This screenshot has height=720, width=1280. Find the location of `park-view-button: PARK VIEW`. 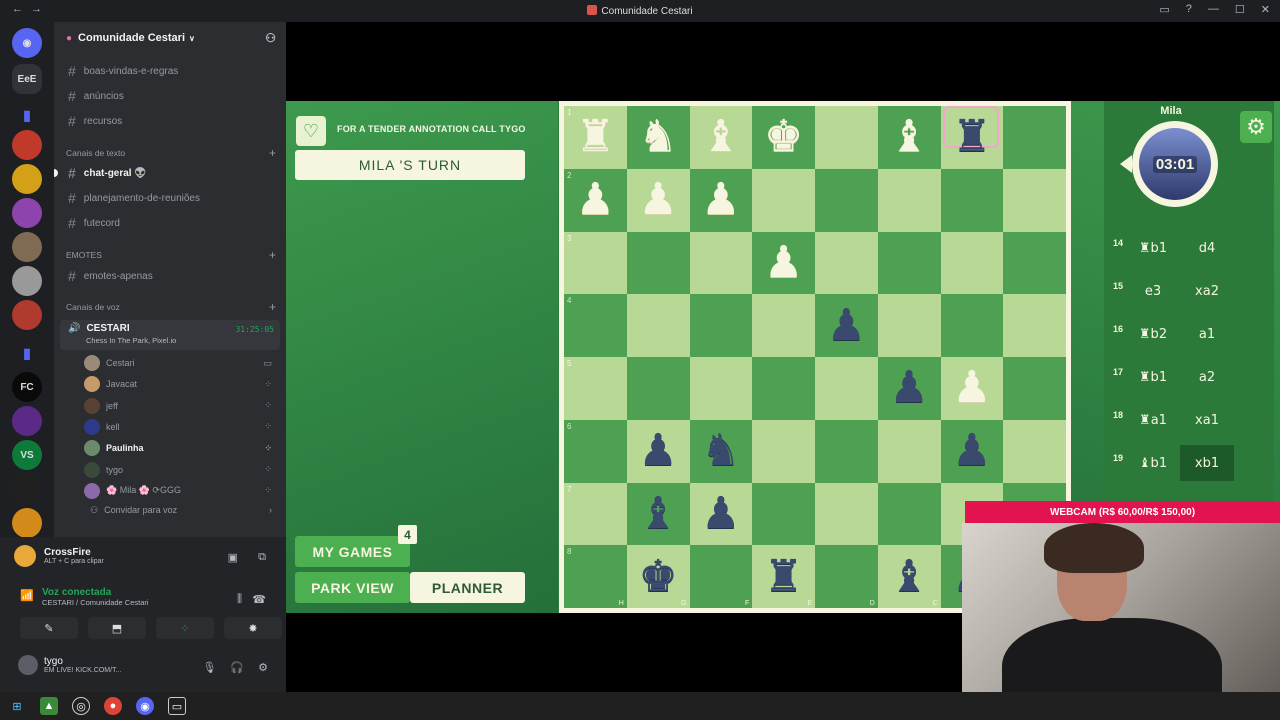

park-view-button: PARK VIEW is located at coordinates (352, 587).